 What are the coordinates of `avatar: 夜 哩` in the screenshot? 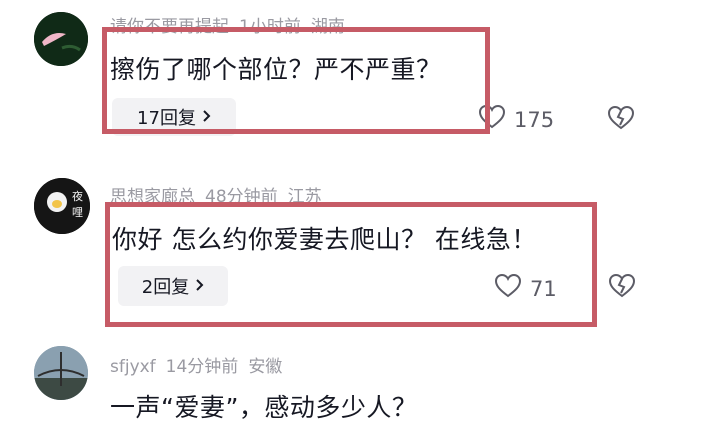 It's located at (62, 206).